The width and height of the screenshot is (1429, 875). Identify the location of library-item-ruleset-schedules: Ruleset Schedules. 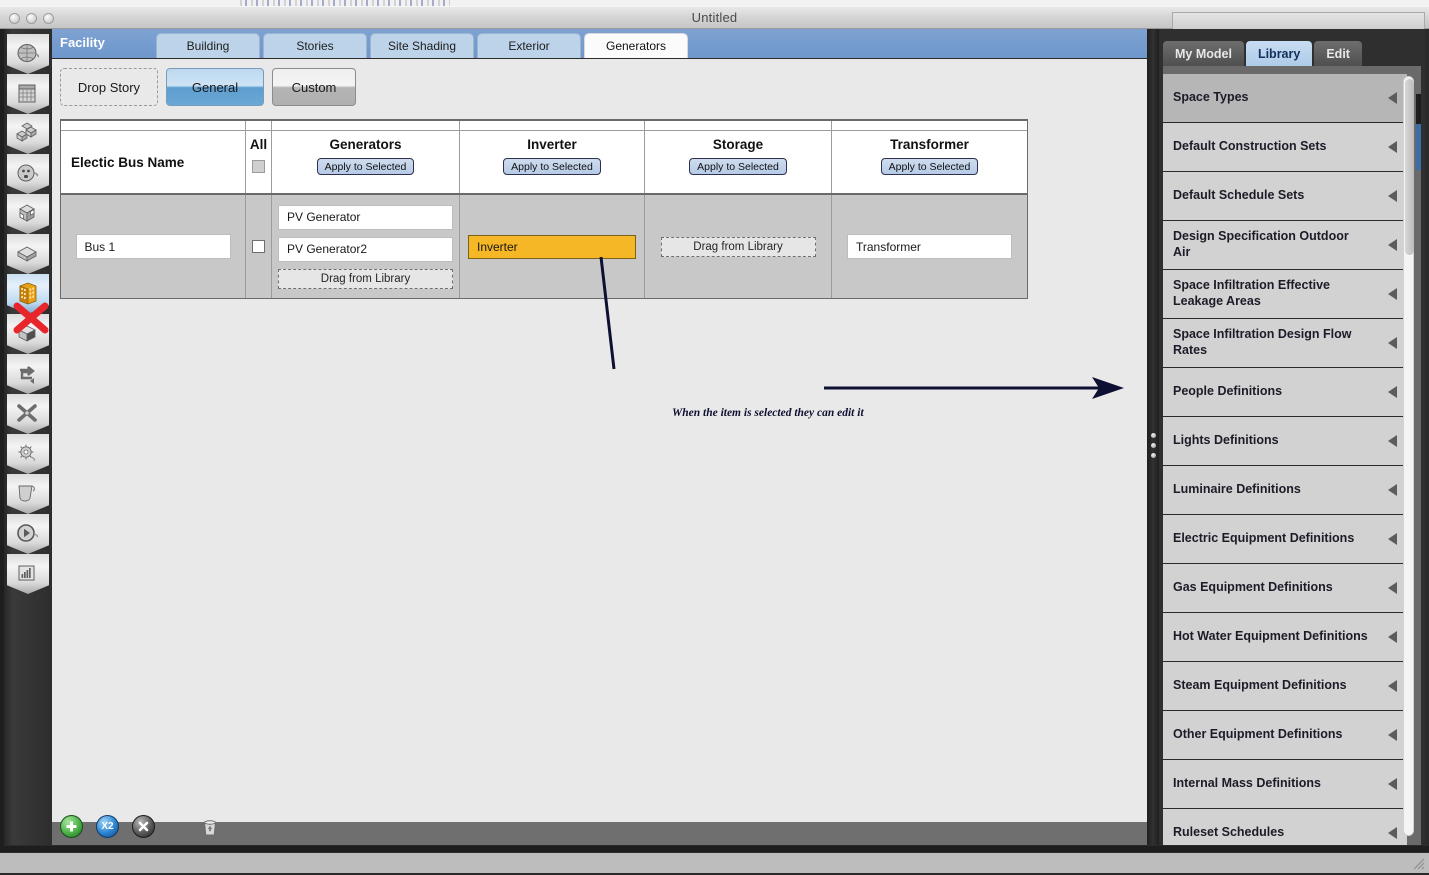
(1285, 827).